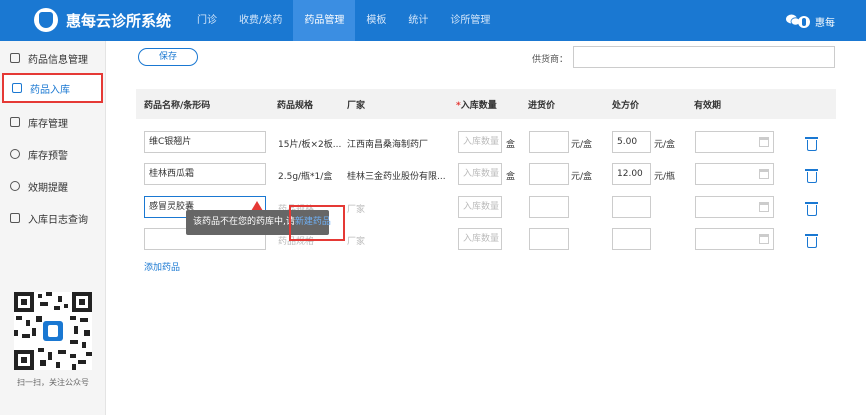 The width and height of the screenshot is (866, 415). What do you see at coordinates (46, 20) in the screenshot?
I see `logo-icon` at bounding box center [46, 20].